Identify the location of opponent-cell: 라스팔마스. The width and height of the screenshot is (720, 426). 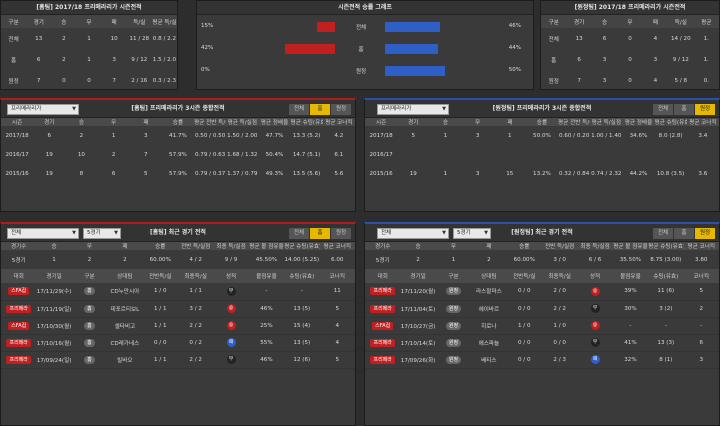
(489, 292).